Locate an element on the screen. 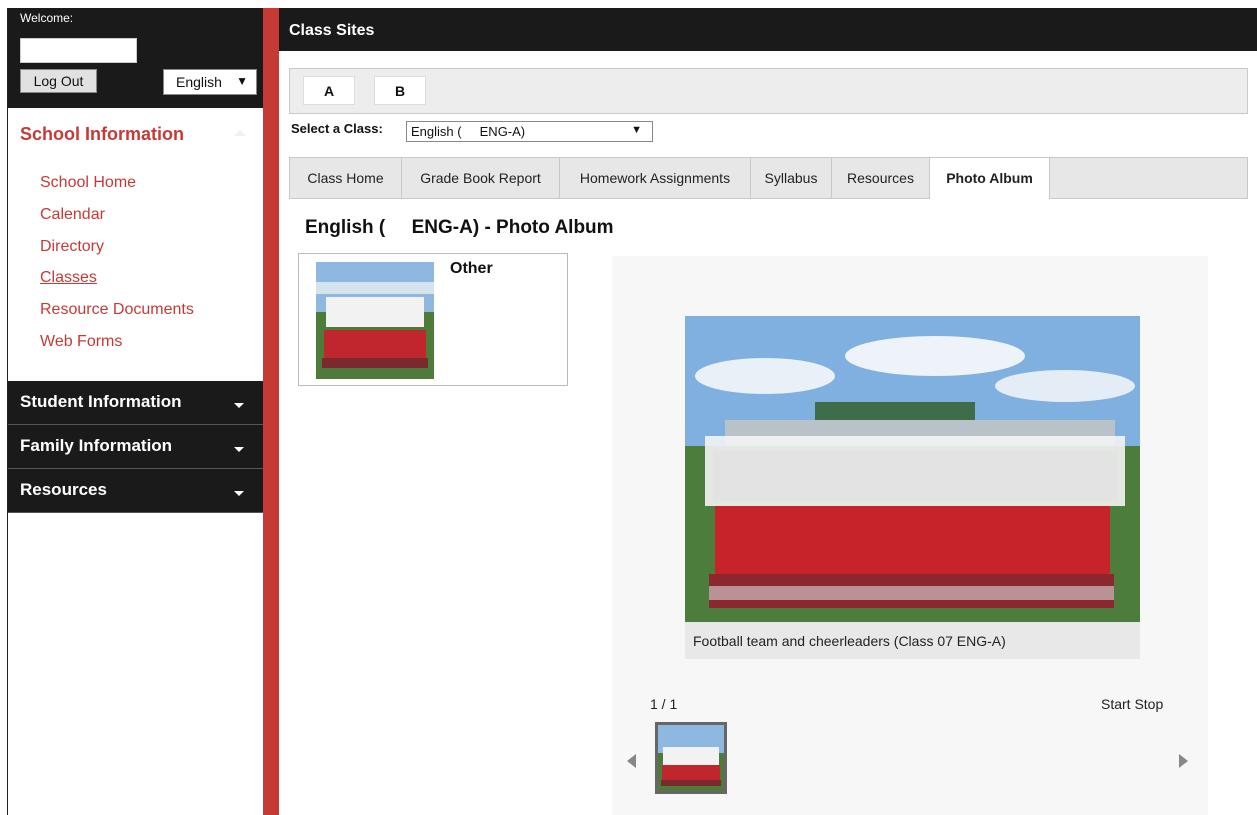 This screenshot has width=1257, height=815. sidebar-section-family-information: Family Information is located at coordinates (135, 447).